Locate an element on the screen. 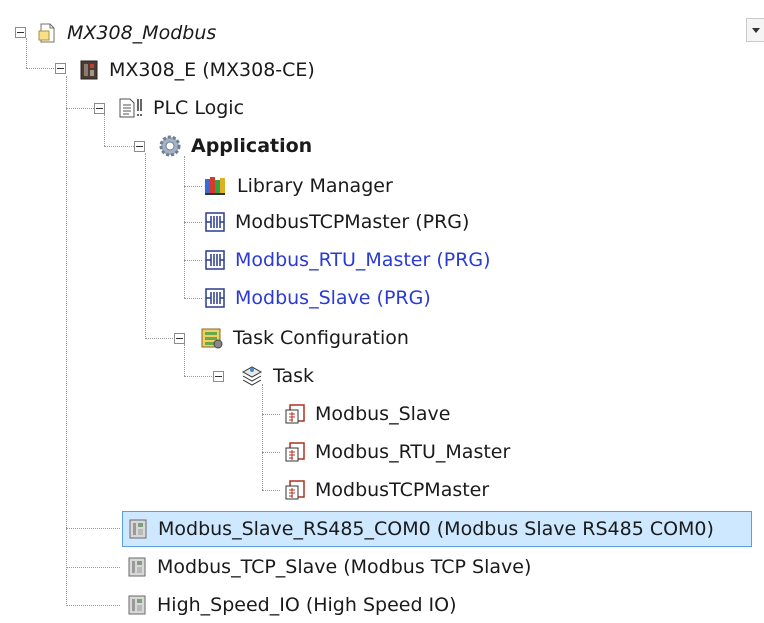 The height and width of the screenshot is (623, 764). tree-node-high-speed-io: High_Speed_IO (High Speed IO) is located at coordinates (293, 605).